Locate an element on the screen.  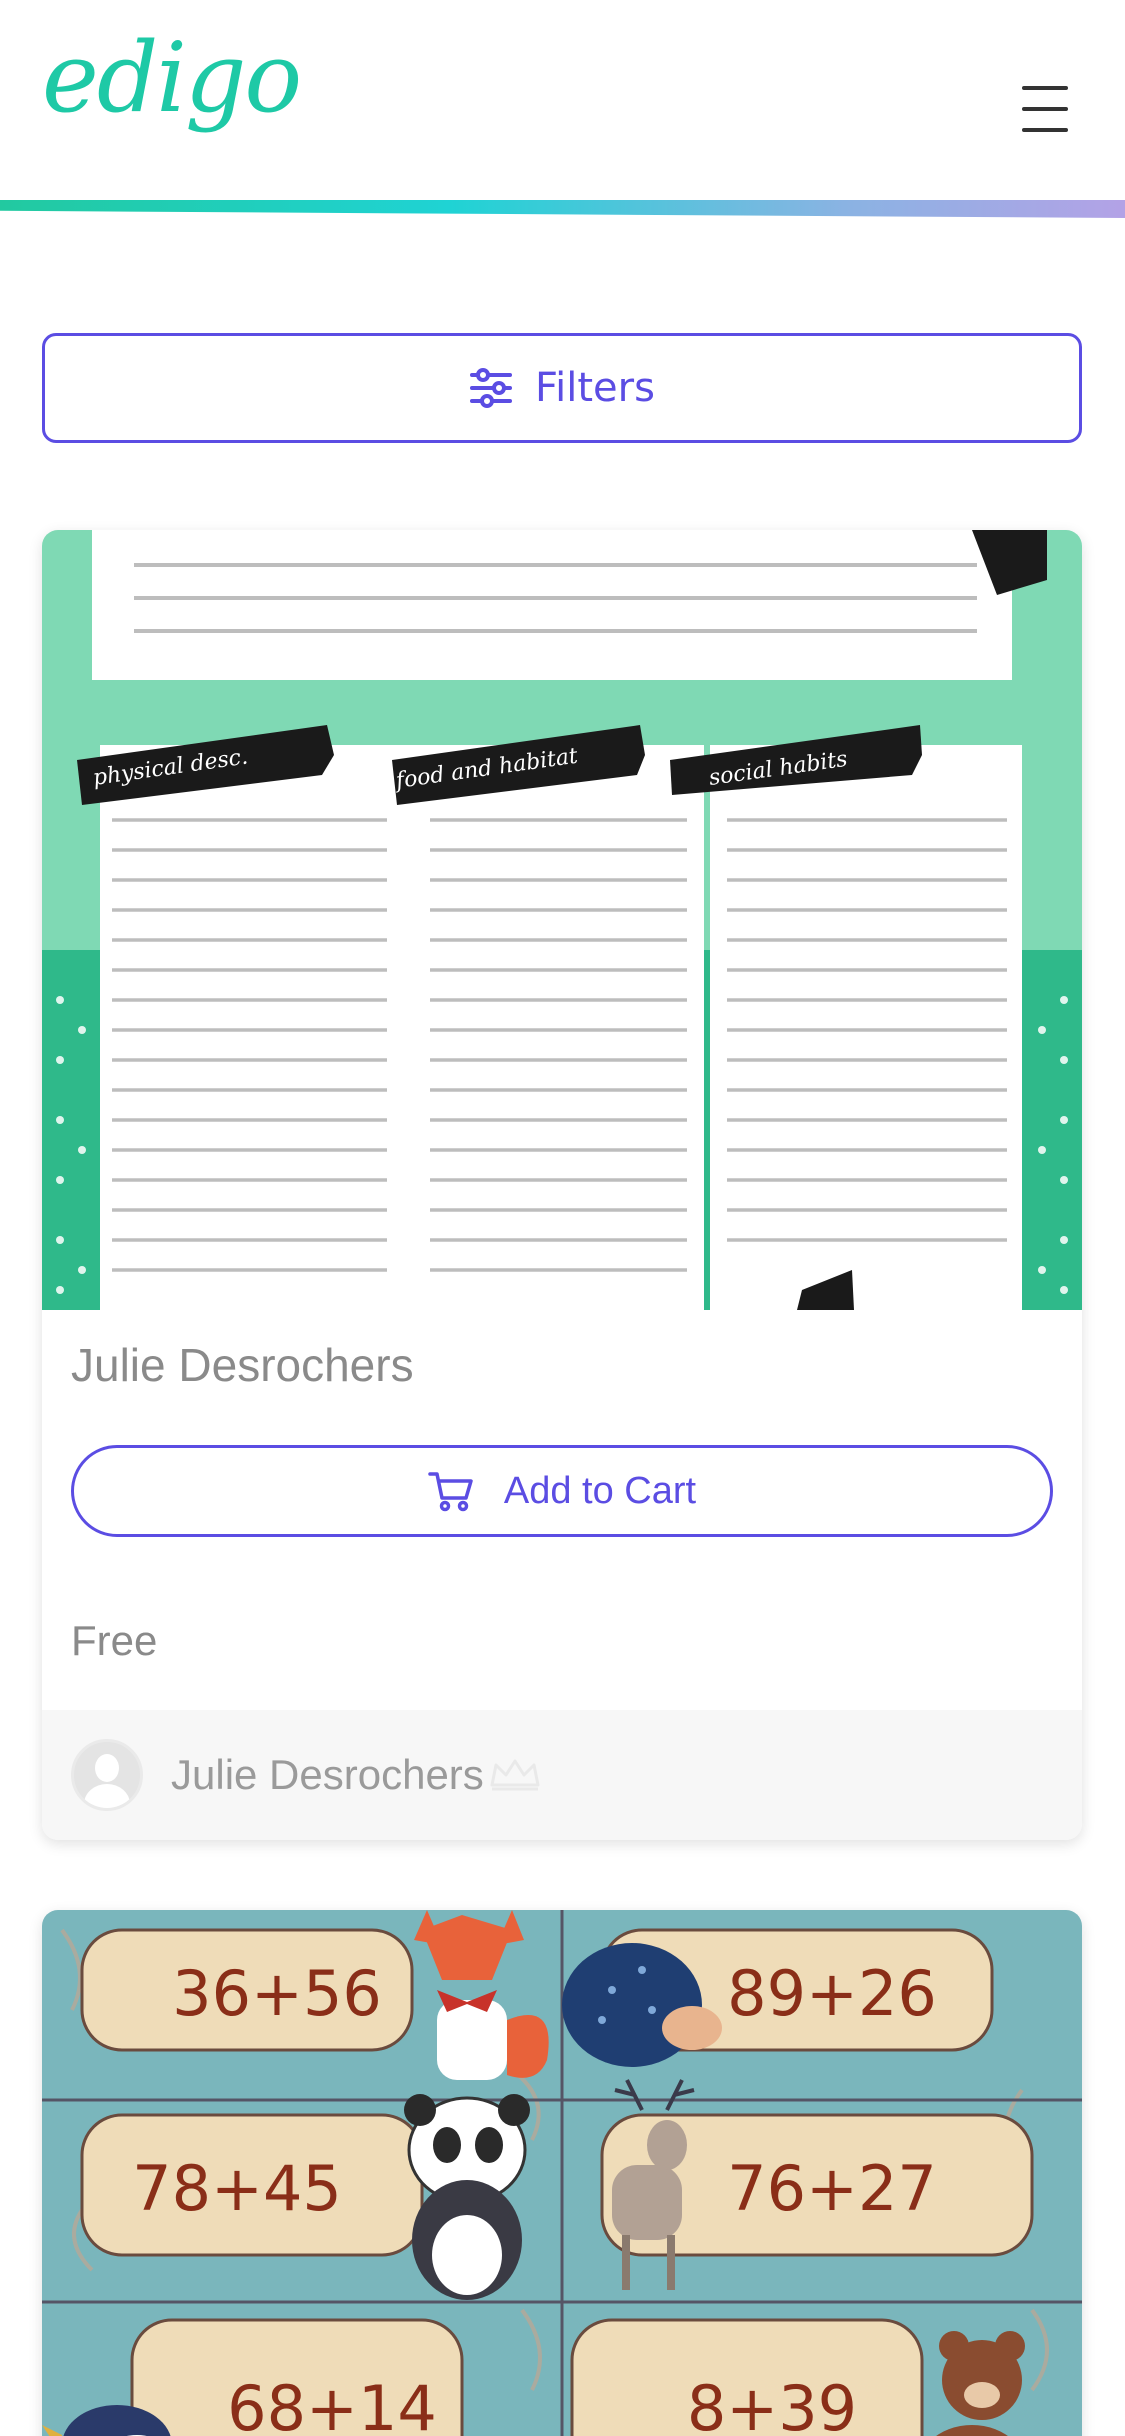
math-problem: 68+14 is located at coordinates (332, 2404).